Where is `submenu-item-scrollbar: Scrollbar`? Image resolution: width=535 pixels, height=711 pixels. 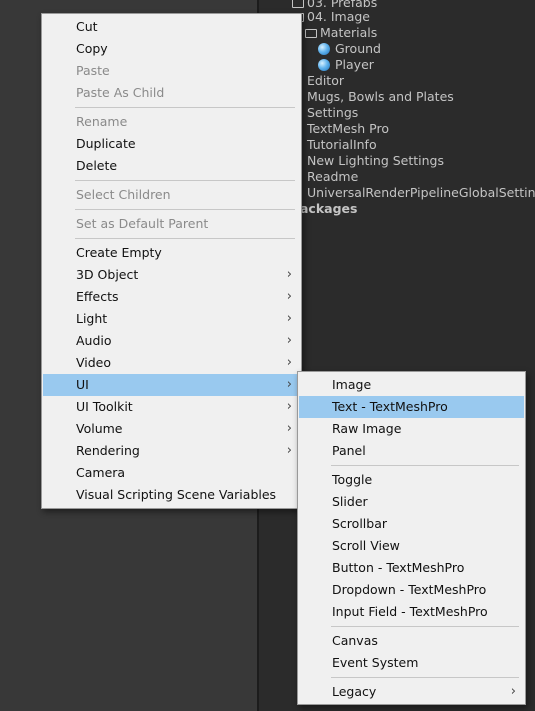
submenu-item-scrollbar: Scrollbar is located at coordinates (411, 524).